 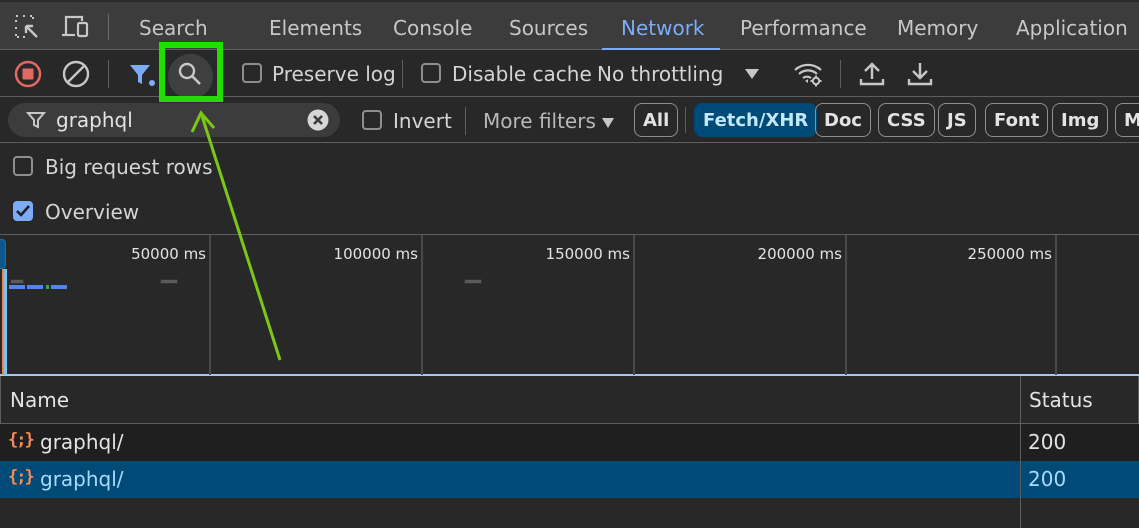 What do you see at coordinates (957, 120) in the screenshot?
I see `chip-js: JS` at bounding box center [957, 120].